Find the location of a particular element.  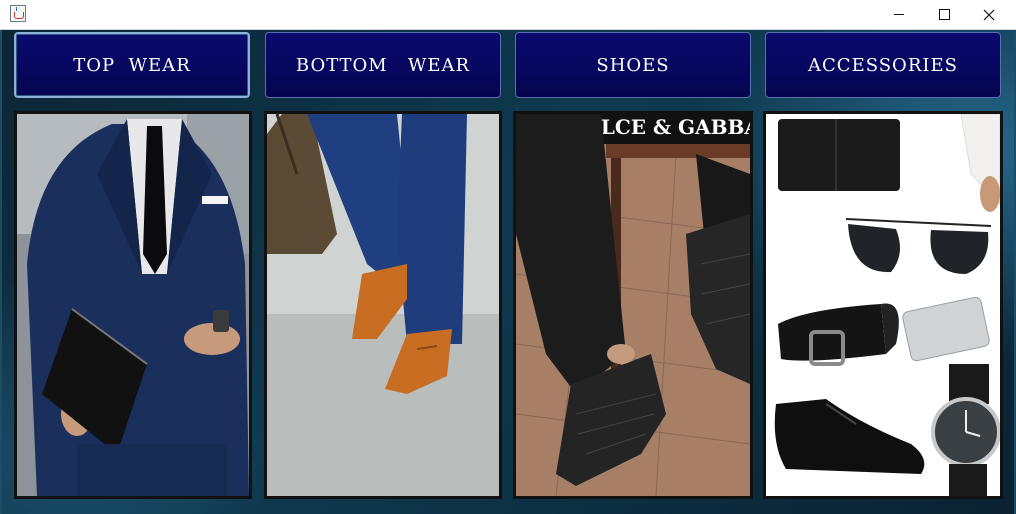

accessories-button: ACCESSORIES is located at coordinates (883, 65).